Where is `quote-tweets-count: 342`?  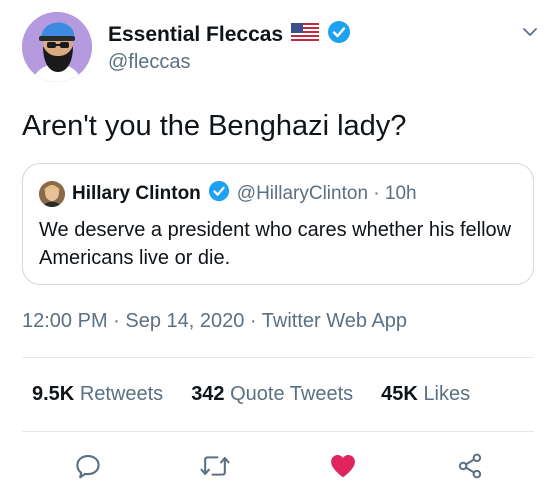 quote-tweets-count: 342 is located at coordinates (208, 394).